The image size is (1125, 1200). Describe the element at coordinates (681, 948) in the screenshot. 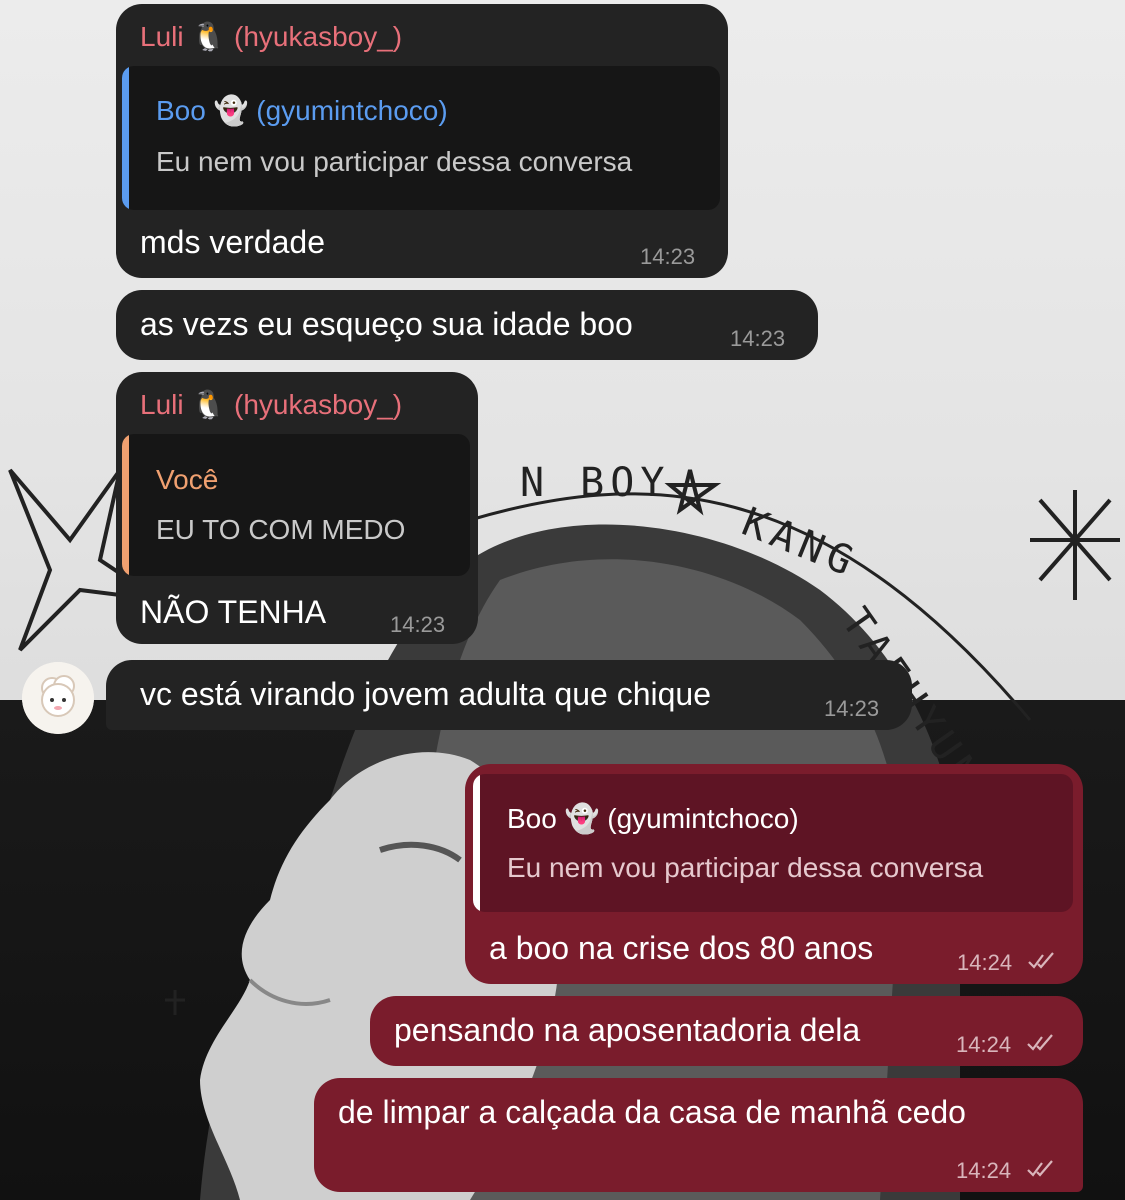

I see `message-text: a boo na crise dos 80 anos` at that location.